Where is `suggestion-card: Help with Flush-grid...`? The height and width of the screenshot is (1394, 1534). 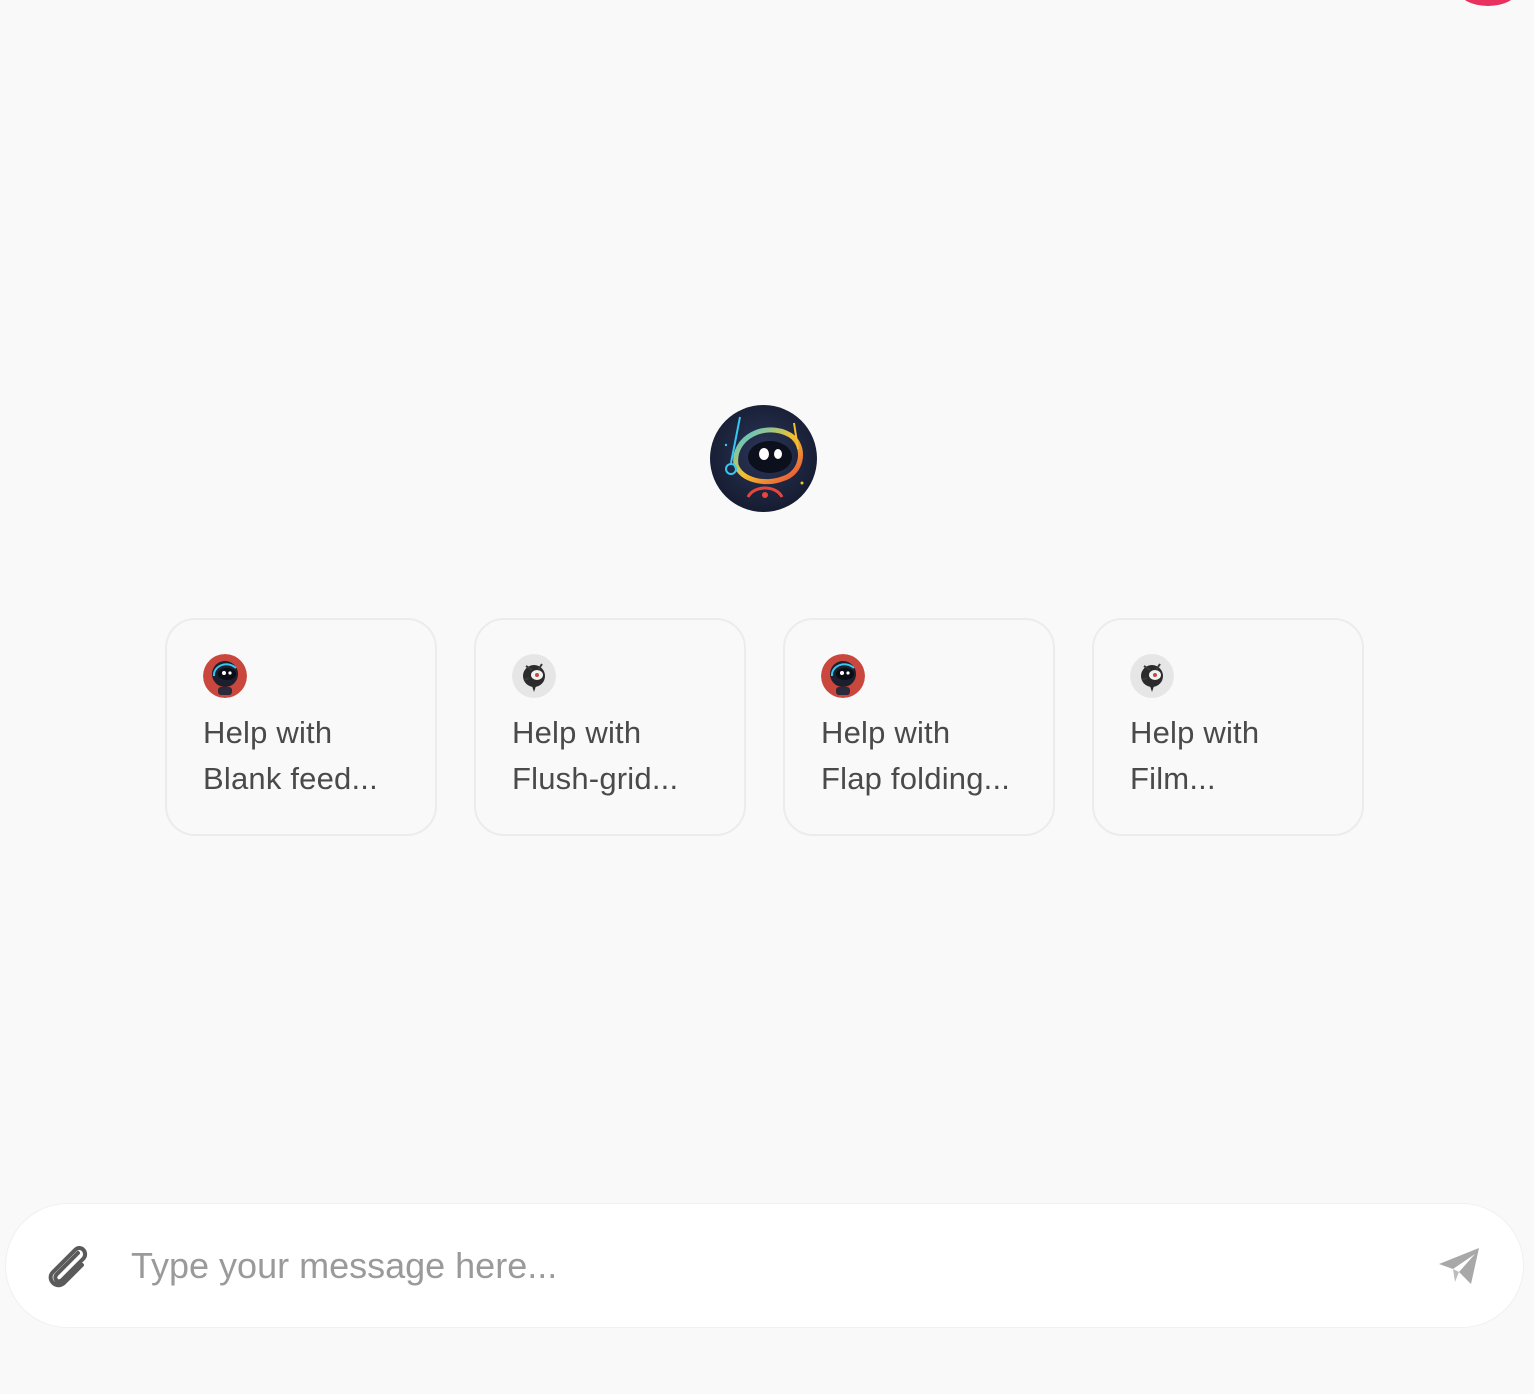 suggestion-card: Help with Flush-grid... is located at coordinates (610, 727).